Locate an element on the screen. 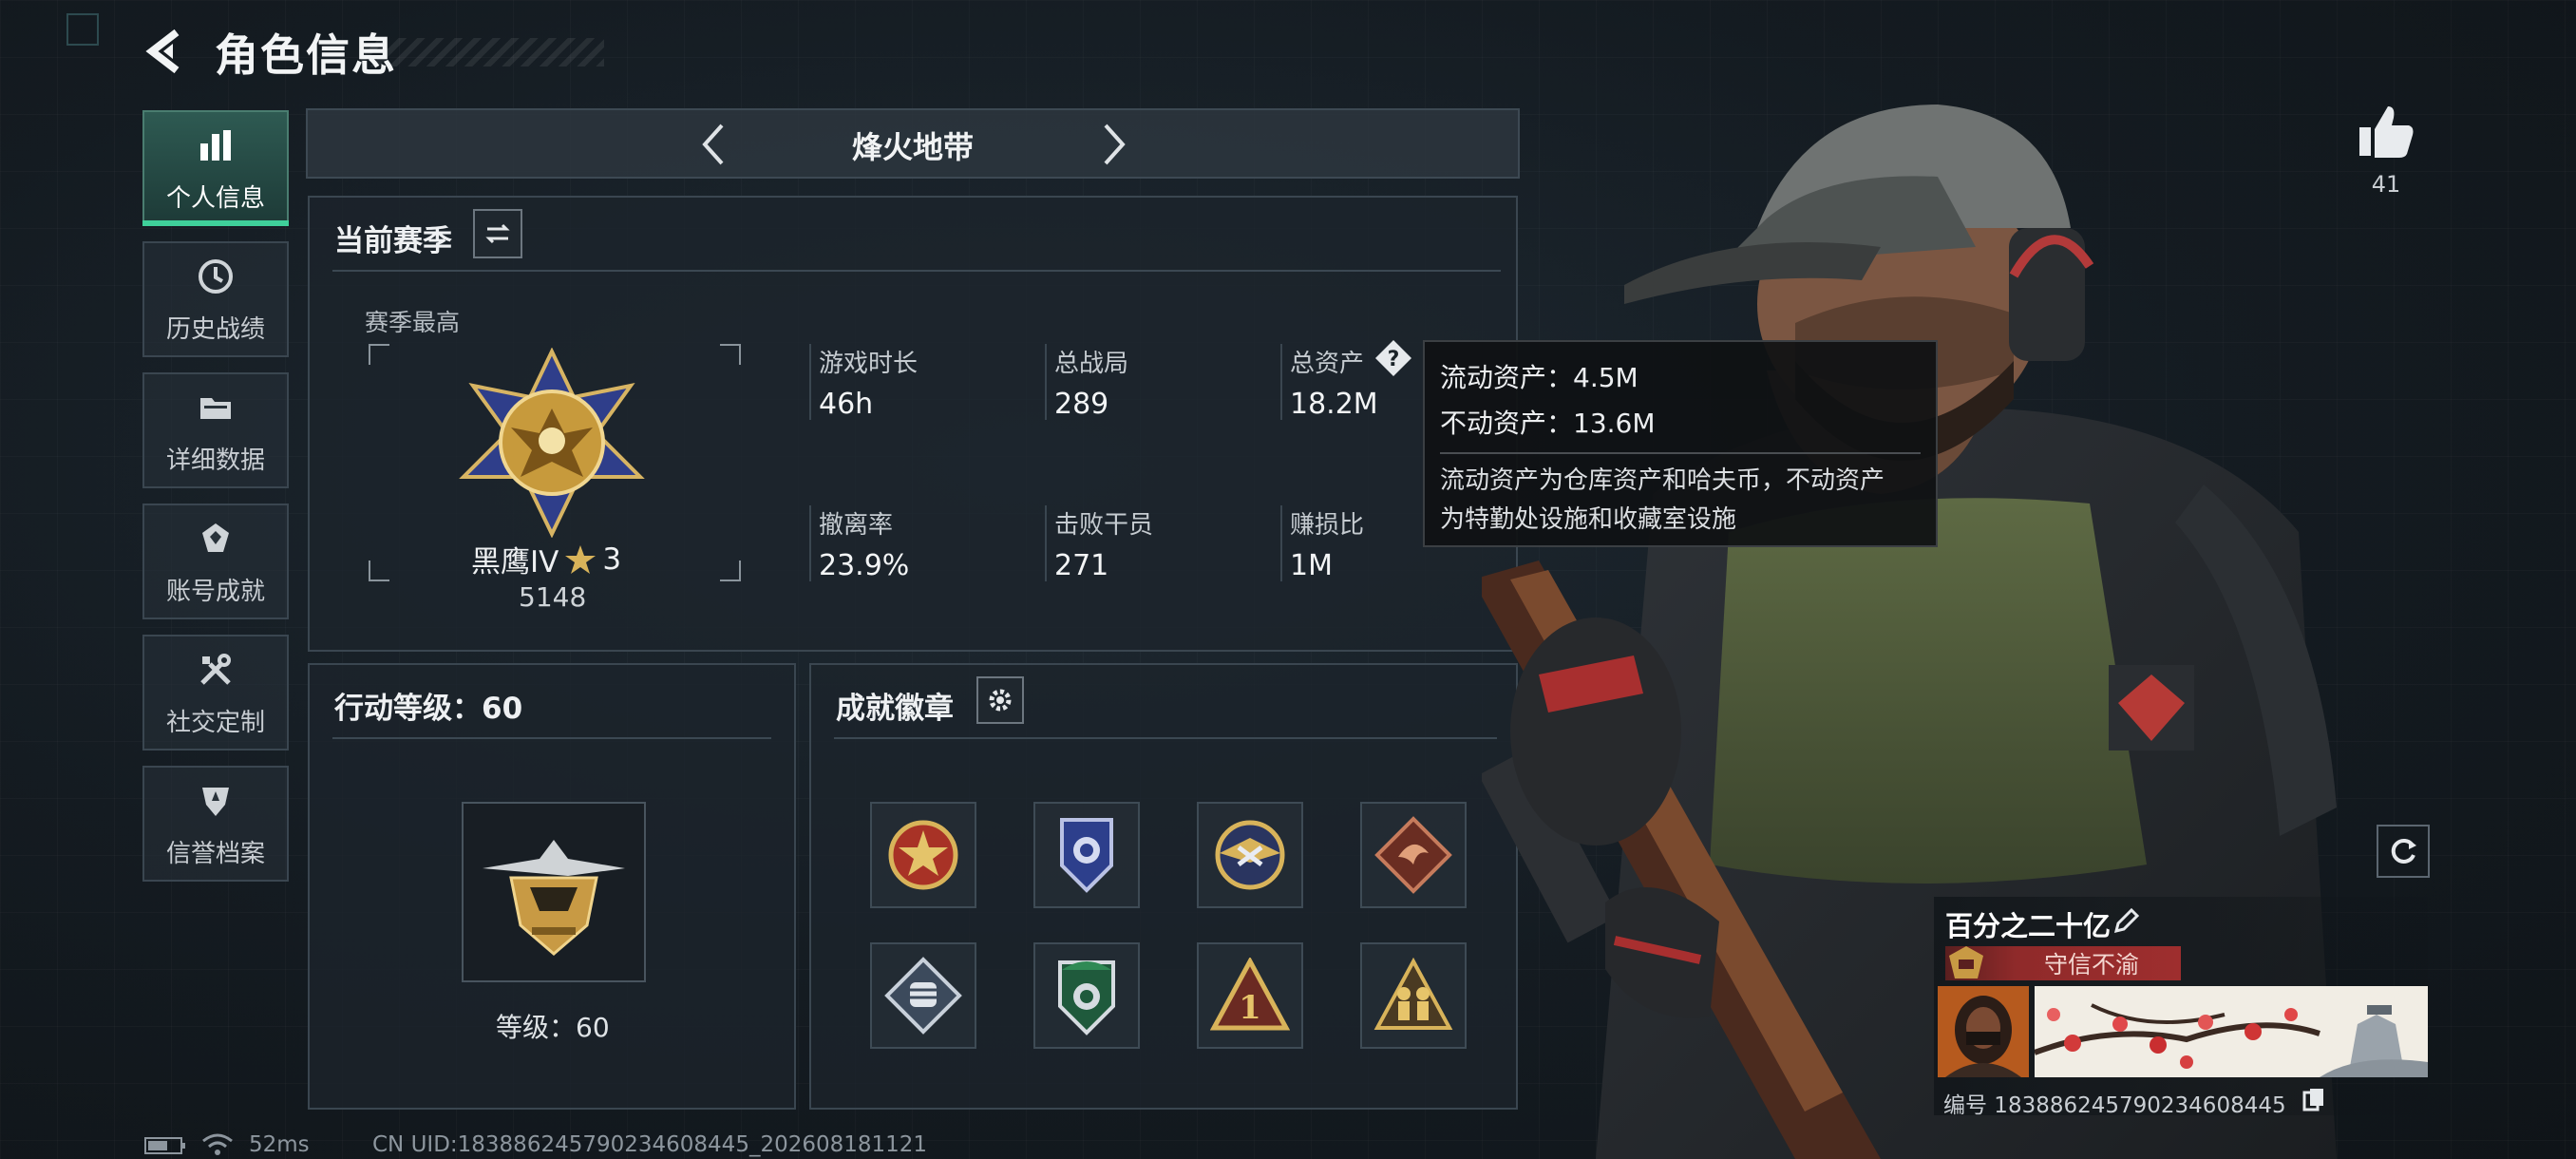  badges-title: 成就徽章 is located at coordinates (895, 709).